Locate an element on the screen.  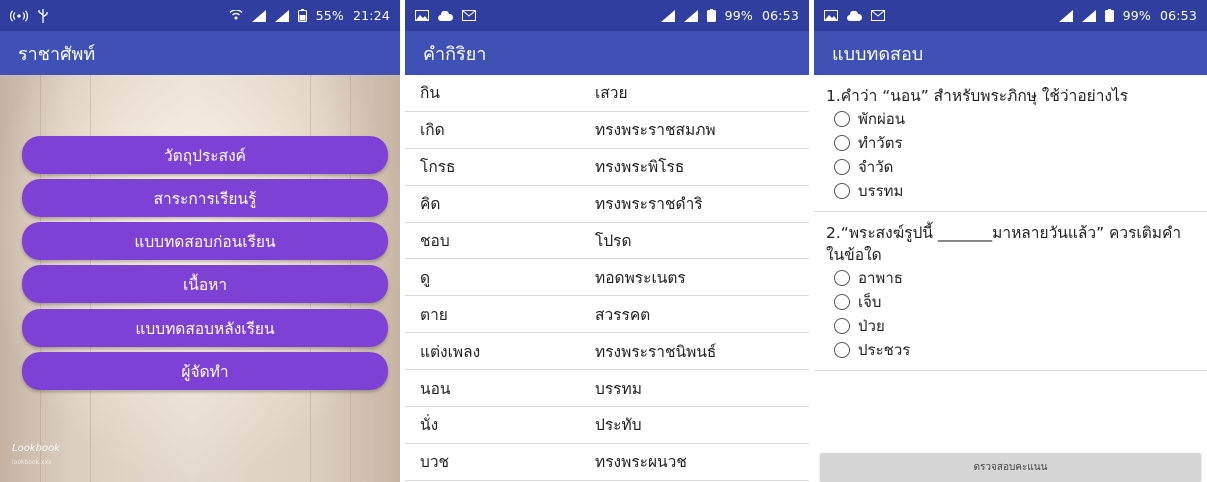
menu-button-credits: ผู้จัดทำ is located at coordinates (205, 371).